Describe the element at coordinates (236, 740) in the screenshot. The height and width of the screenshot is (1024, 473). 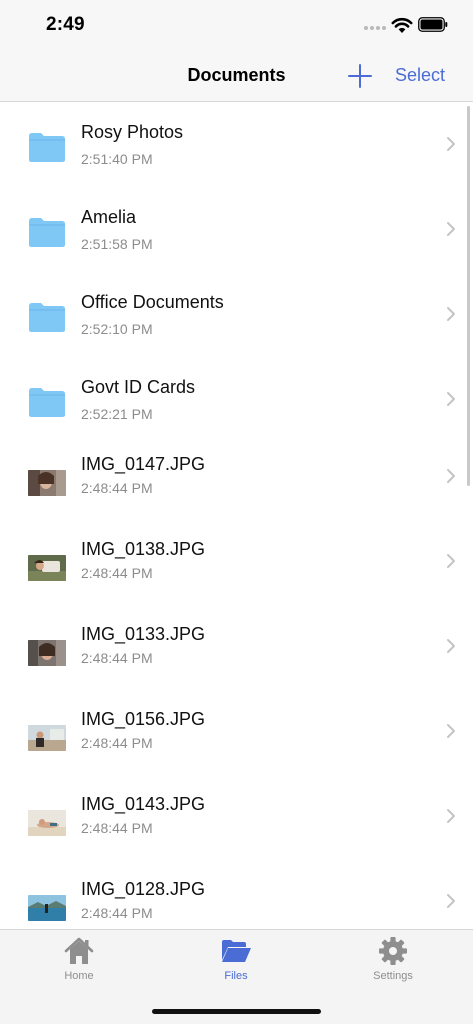
I see `list-item: IMG_0156.JPG 2:48:44 PM` at that location.